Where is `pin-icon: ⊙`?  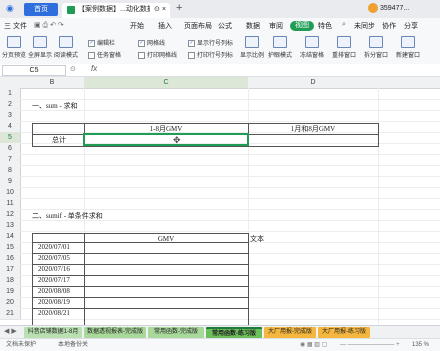
pin-icon: ⊙ is located at coordinates (157, 10).